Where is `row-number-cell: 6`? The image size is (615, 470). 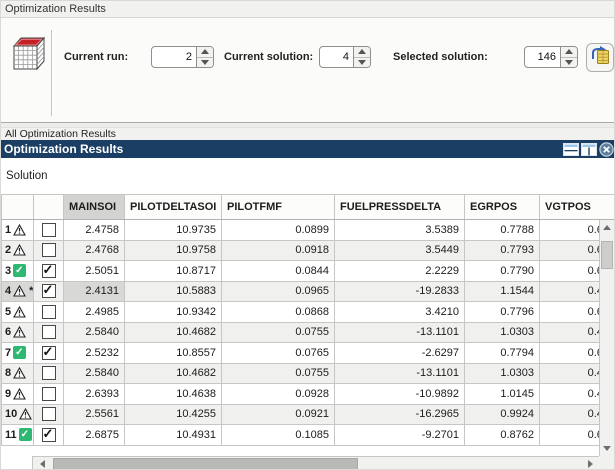
row-number-cell: 6 is located at coordinates (17, 332).